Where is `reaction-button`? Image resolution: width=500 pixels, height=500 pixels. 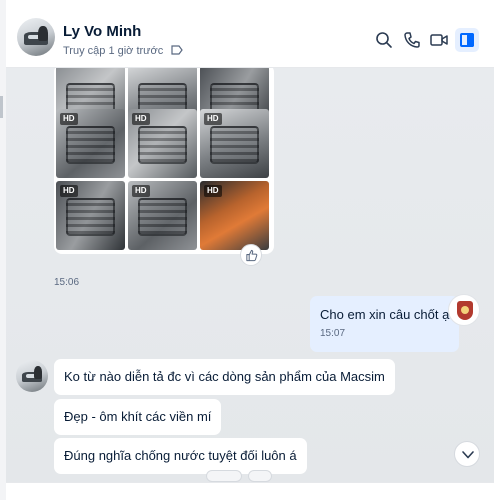
reaction-button is located at coordinates (251, 255).